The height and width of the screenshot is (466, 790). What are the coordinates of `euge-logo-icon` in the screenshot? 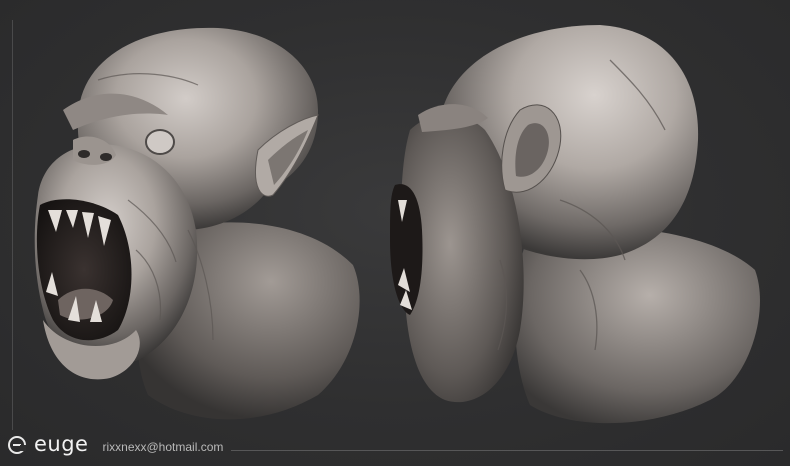 It's located at (17, 445).